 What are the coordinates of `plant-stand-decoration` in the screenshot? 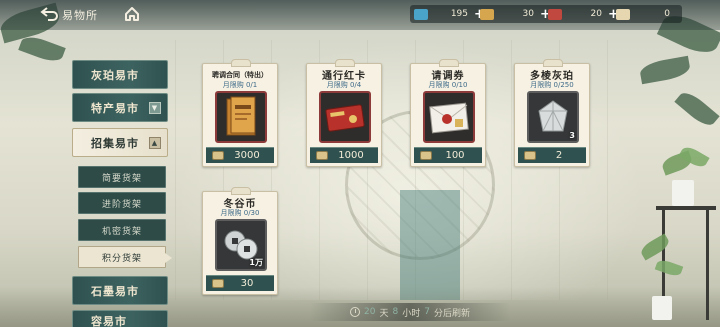 It's located at (707, 265).